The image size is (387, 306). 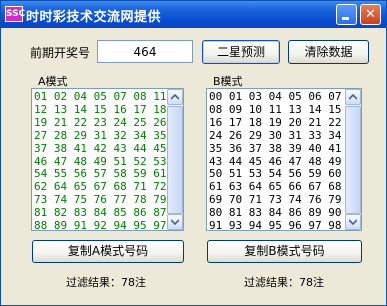 I want to click on number-row: 24 26 29 30 31 33 34, so click(x=275, y=135).